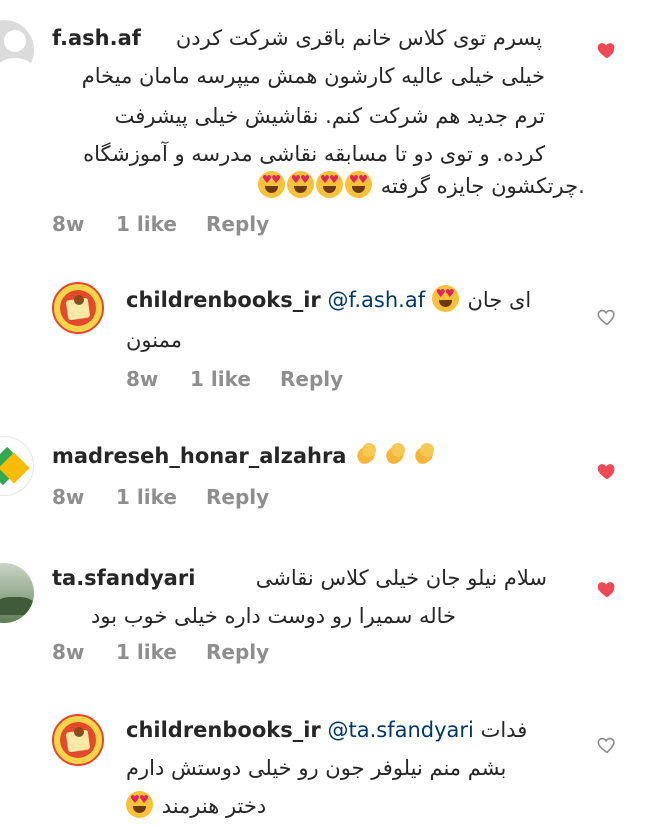  Describe the element at coordinates (273, 616) in the screenshot. I see `comment-line: خاله سمیرا رو دوست داره خیلی خوب بود` at that location.